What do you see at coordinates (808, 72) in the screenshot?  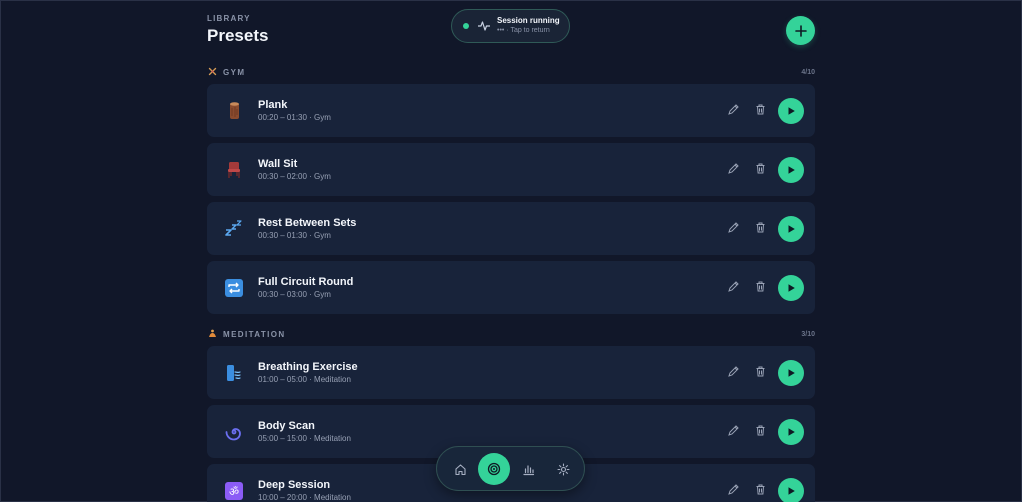 I see `section-count: 4/10` at bounding box center [808, 72].